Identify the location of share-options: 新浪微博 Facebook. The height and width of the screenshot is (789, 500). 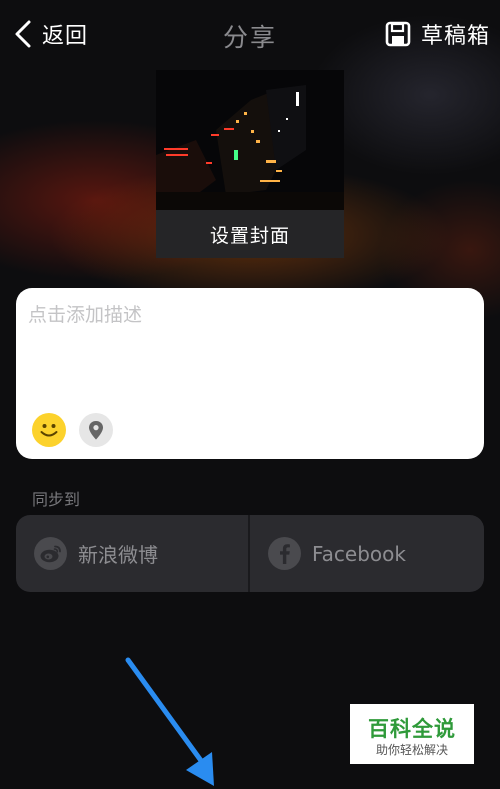
(250, 553).